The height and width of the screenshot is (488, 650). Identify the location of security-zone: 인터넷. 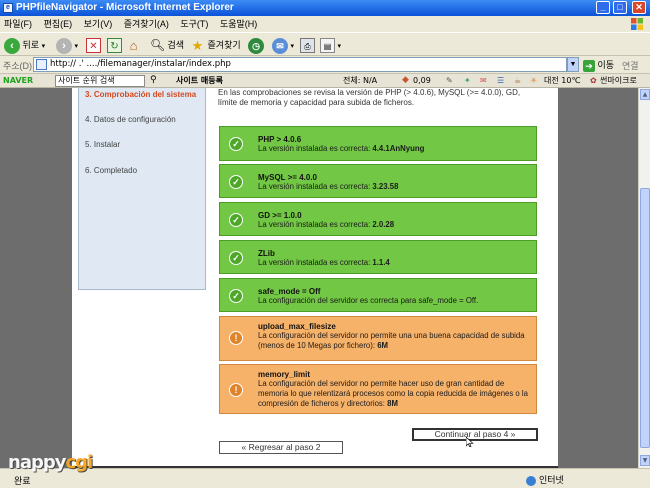
(545, 479).